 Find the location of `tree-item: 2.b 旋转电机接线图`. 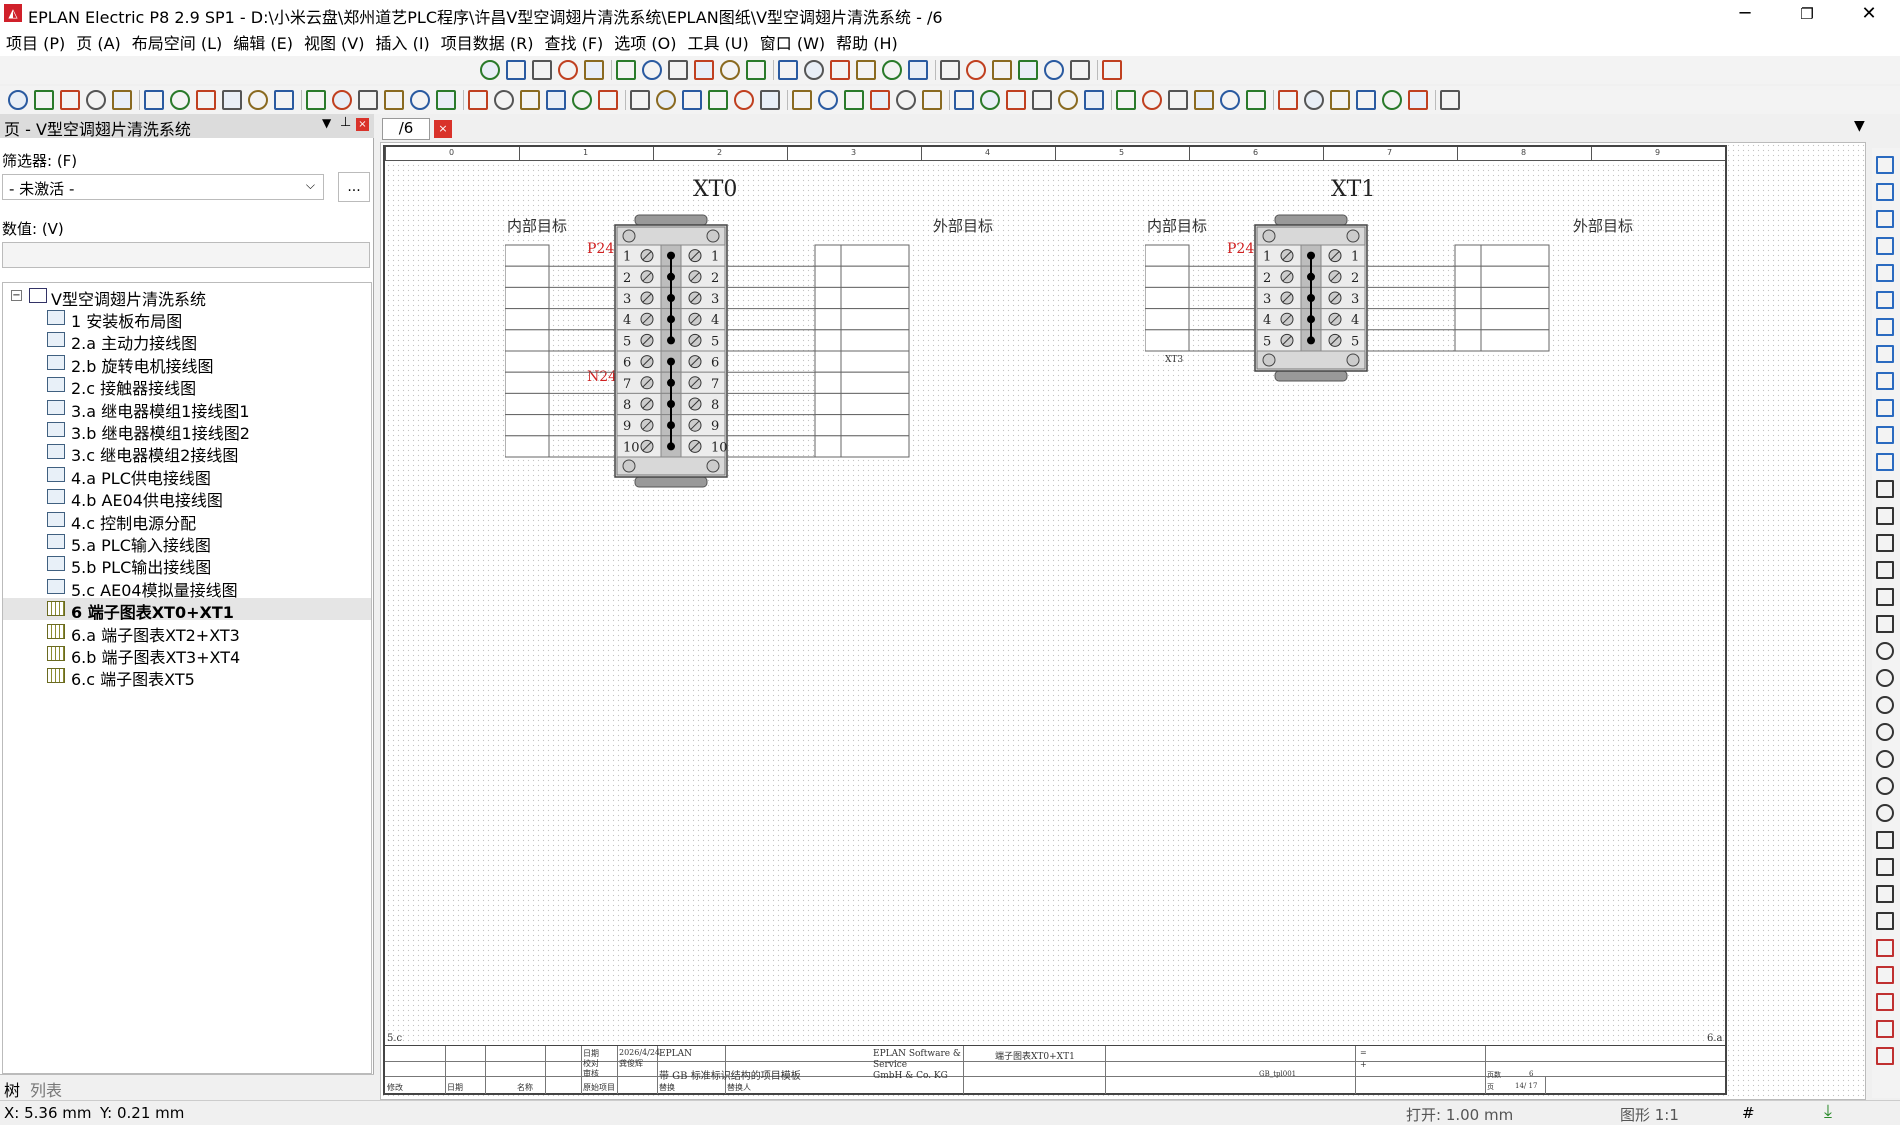

tree-item: 2.b 旋转电机接线图 is located at coordinates (187, 364).